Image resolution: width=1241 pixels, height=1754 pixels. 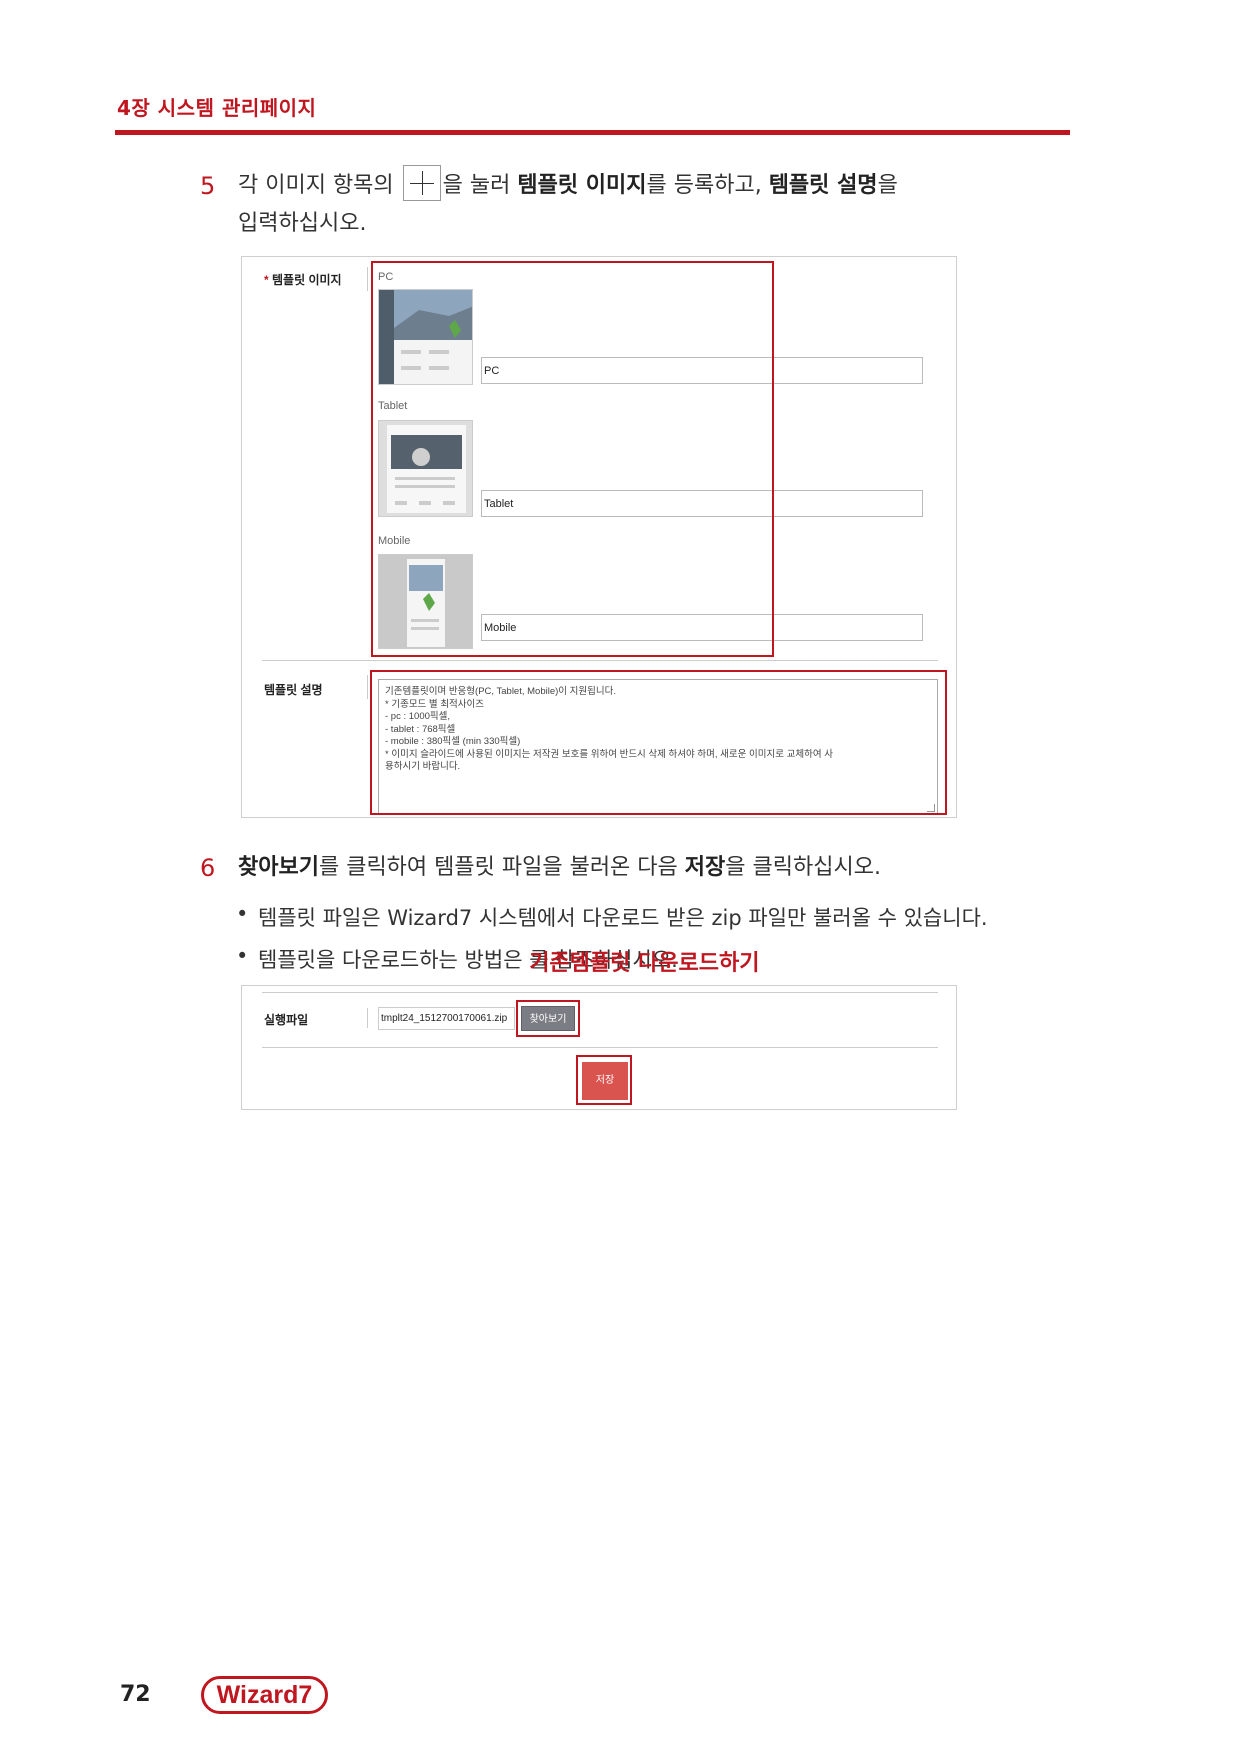 What do you see at coordinates (446, 1018) in the screenshot?
I see `file-path-input: tmplt24_1512700170061.zip` at bounding box center [446, 1018].